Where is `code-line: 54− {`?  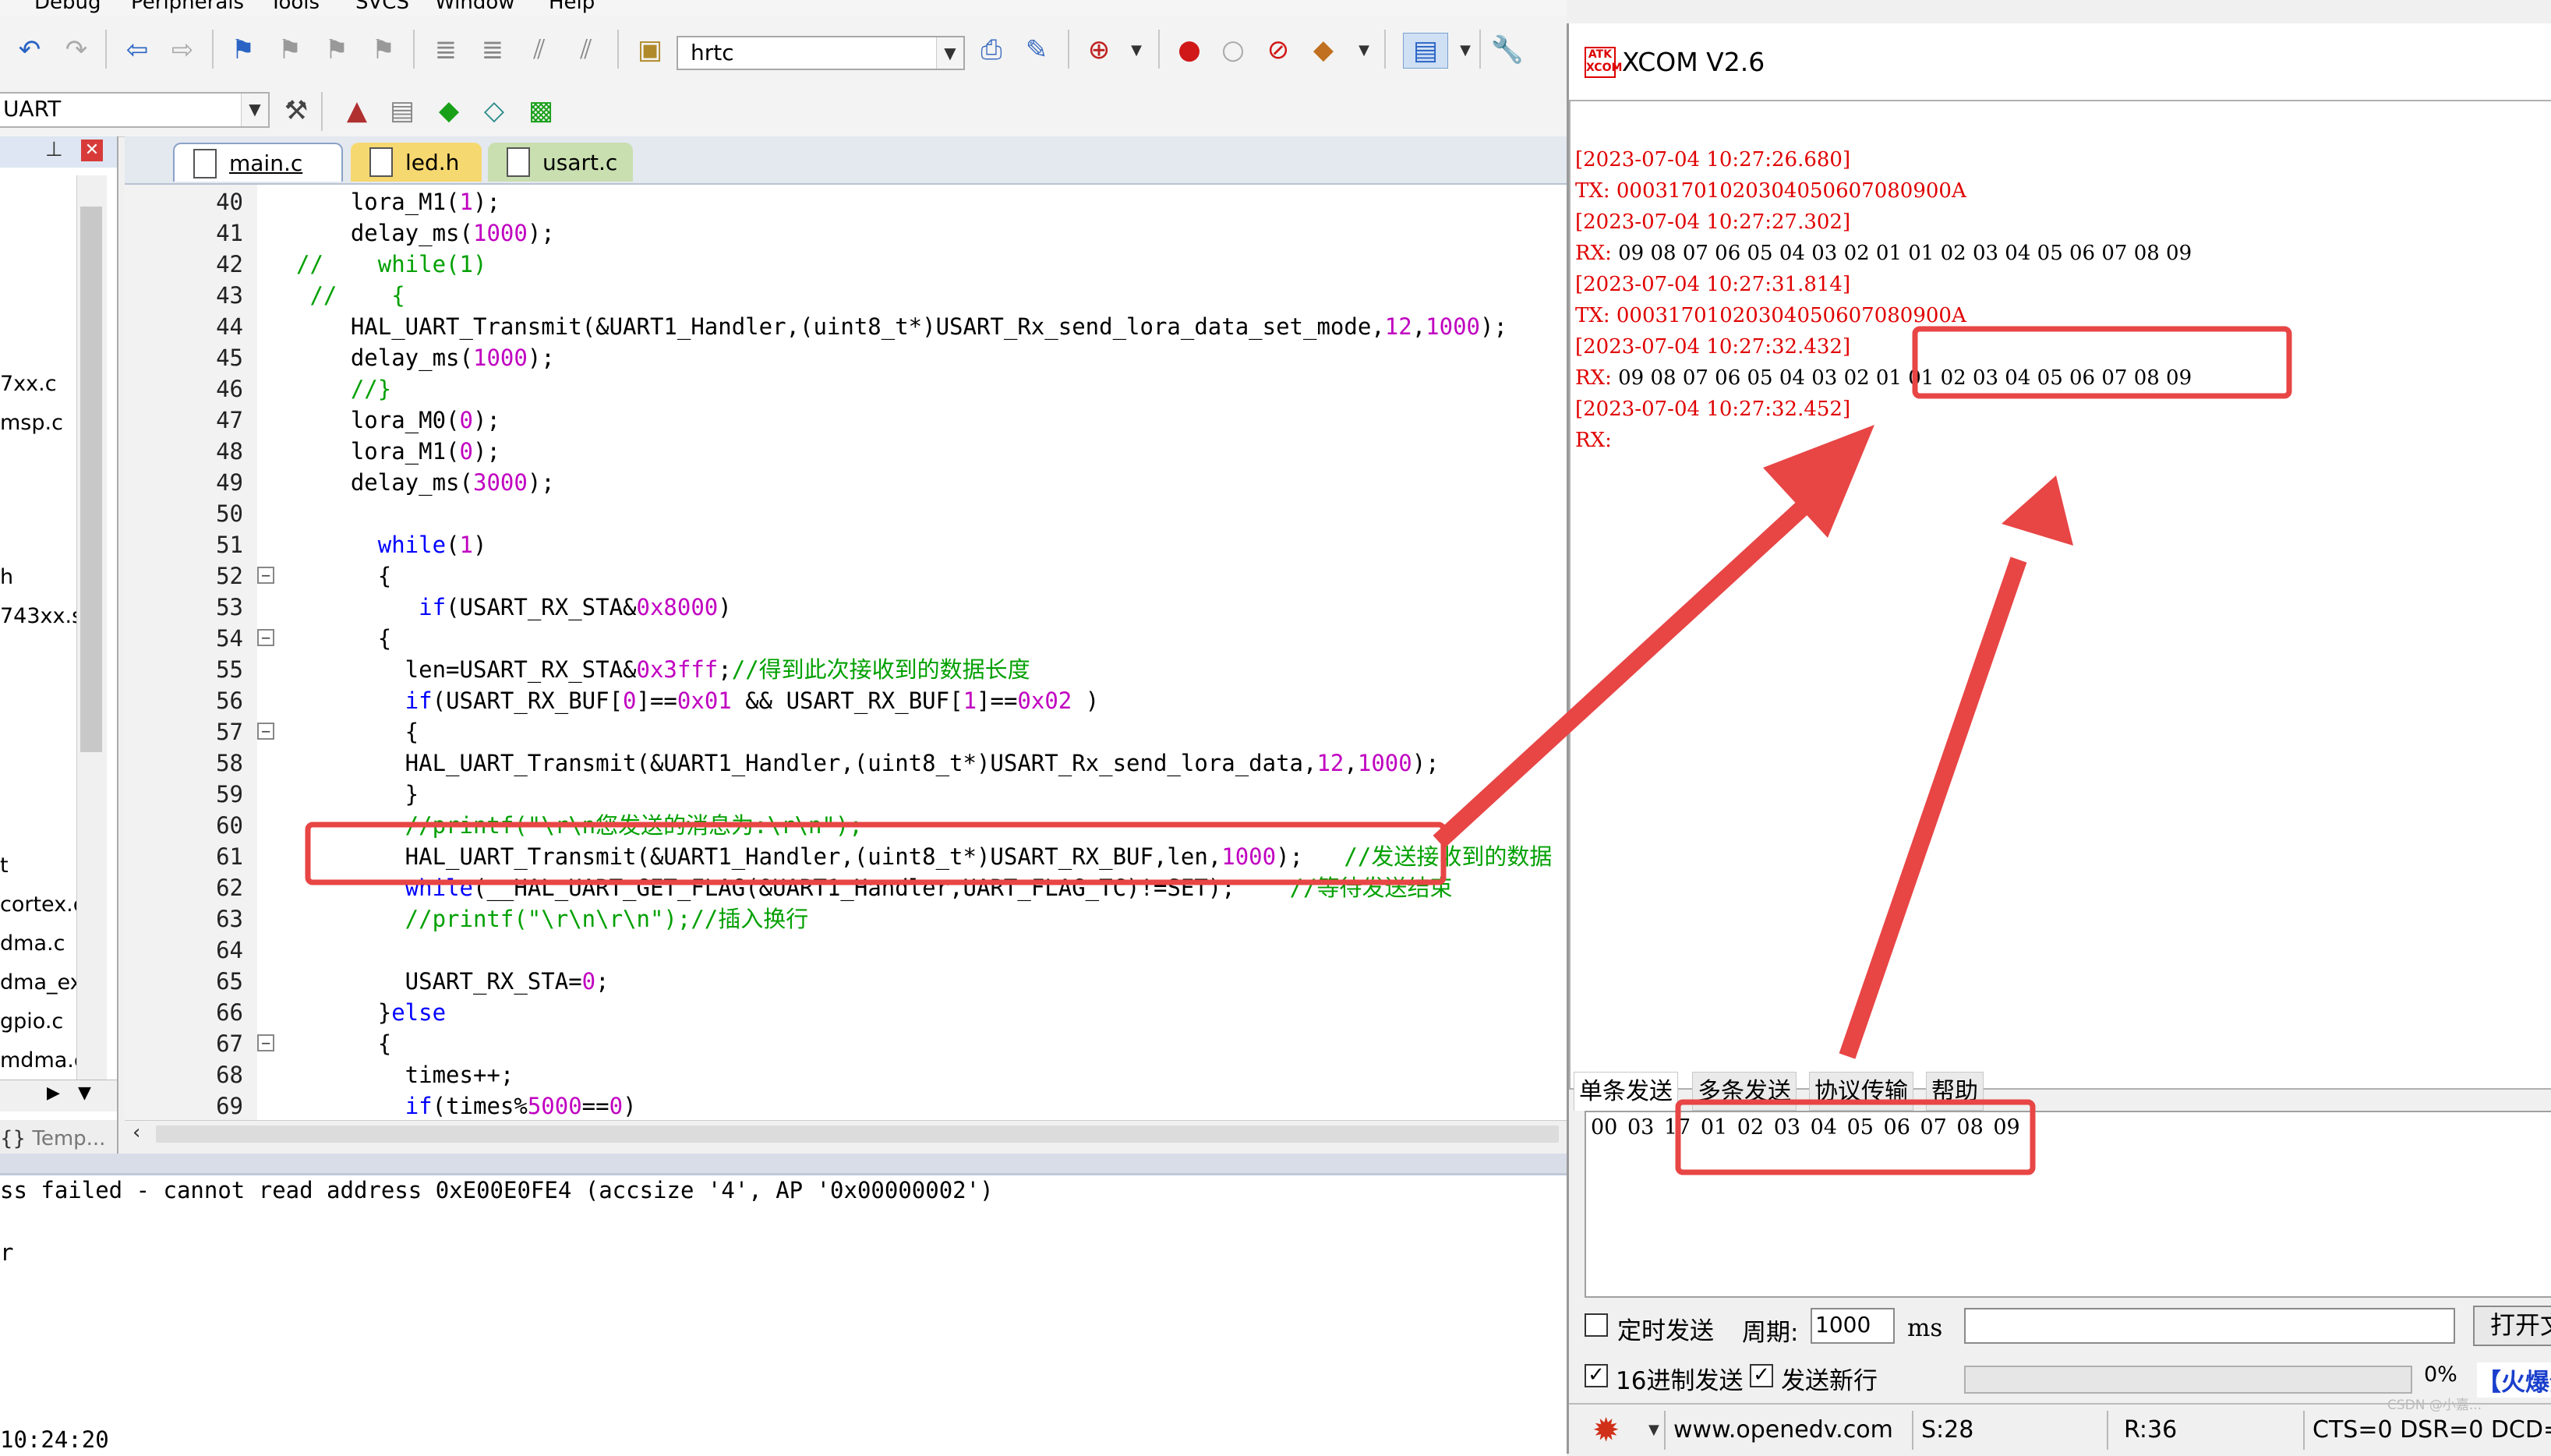 code-line: 54− { is located at coordinates (846, 639).